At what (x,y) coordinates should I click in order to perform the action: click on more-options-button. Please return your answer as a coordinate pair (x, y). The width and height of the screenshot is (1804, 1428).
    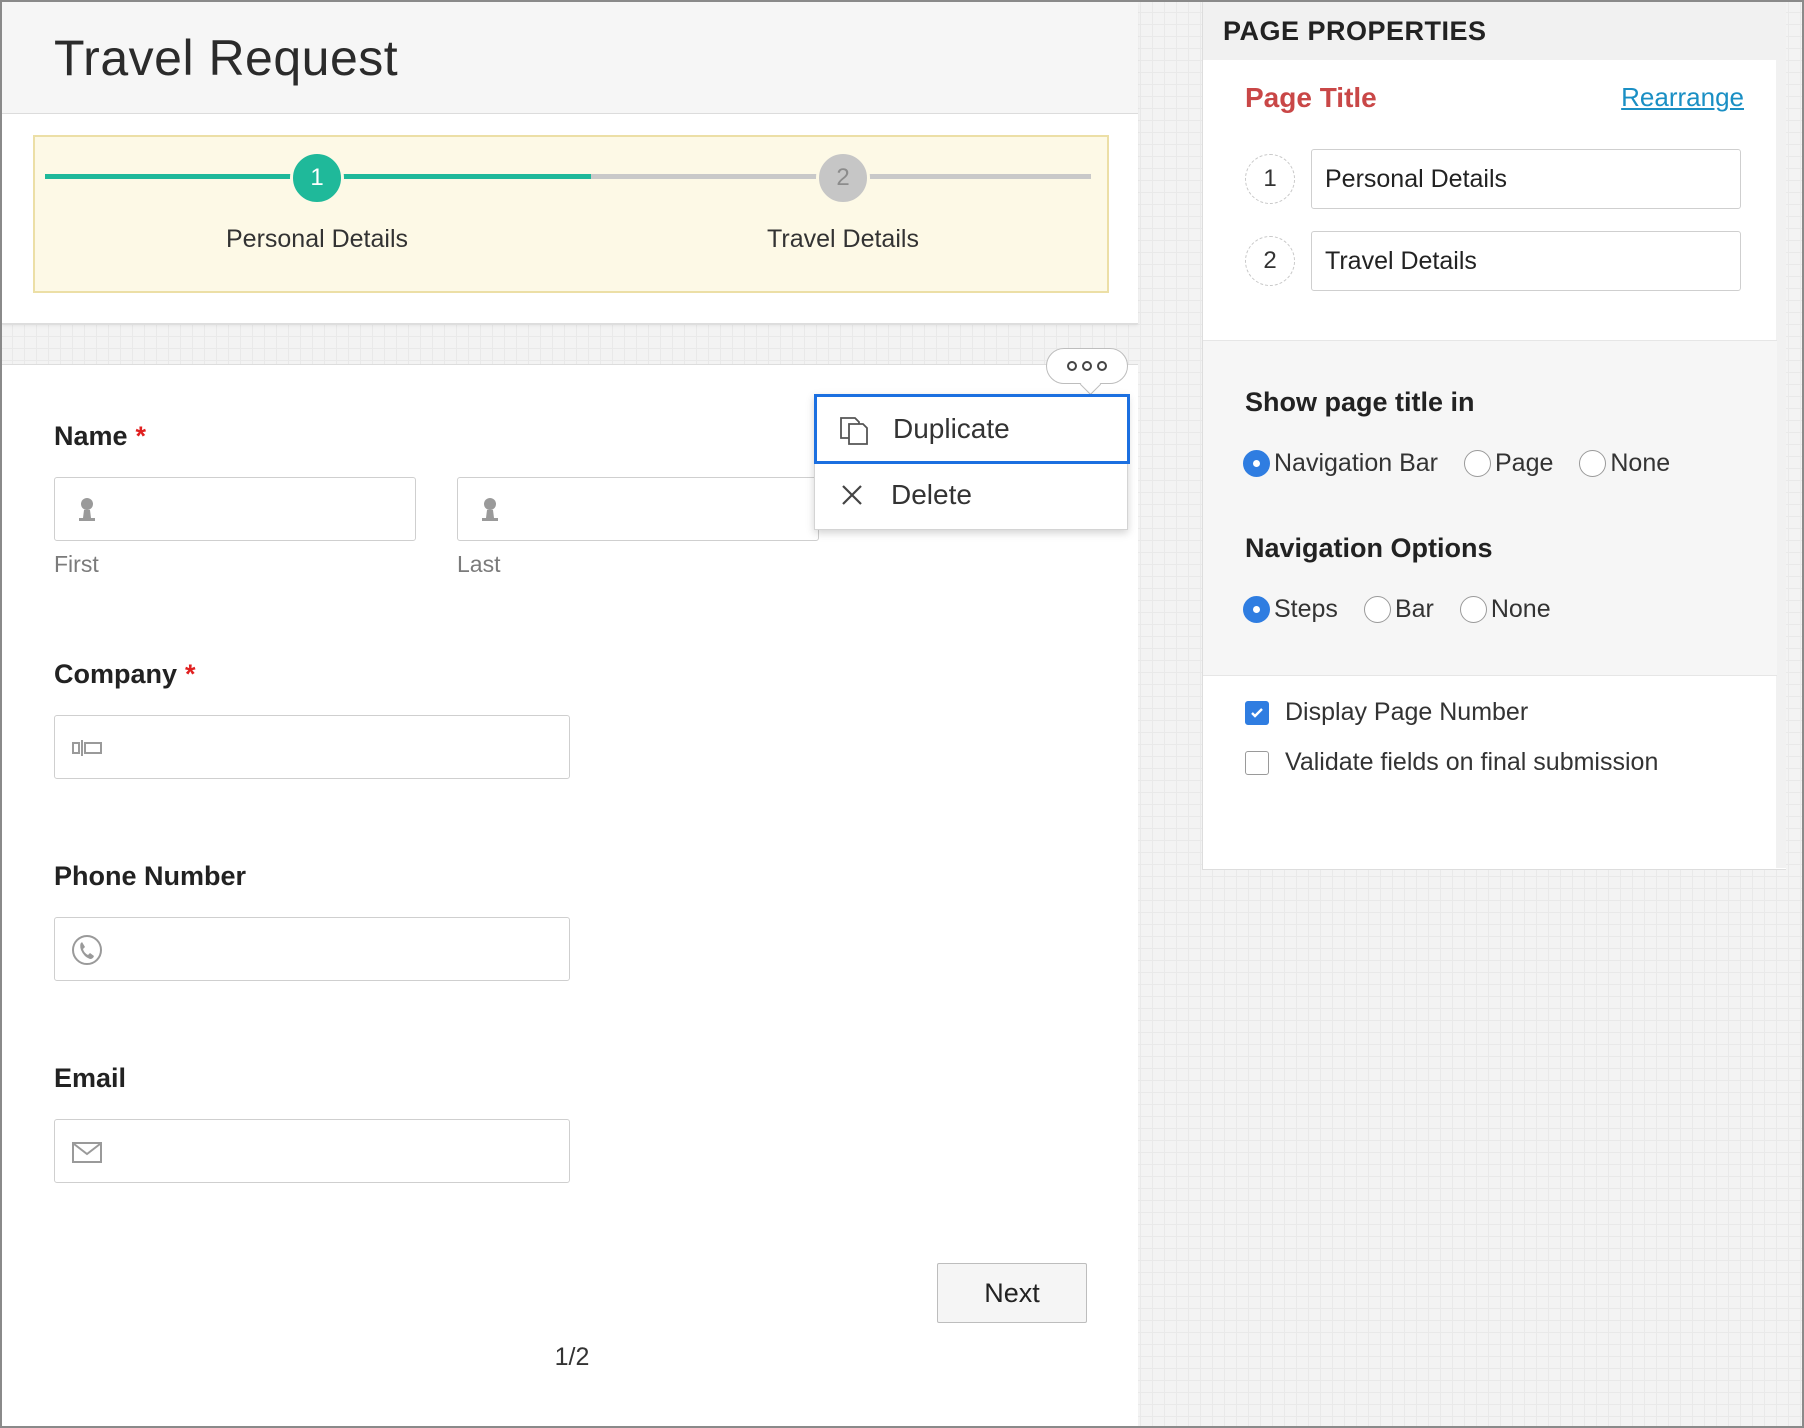
    Looking at the image, I should click on (1087, 366).